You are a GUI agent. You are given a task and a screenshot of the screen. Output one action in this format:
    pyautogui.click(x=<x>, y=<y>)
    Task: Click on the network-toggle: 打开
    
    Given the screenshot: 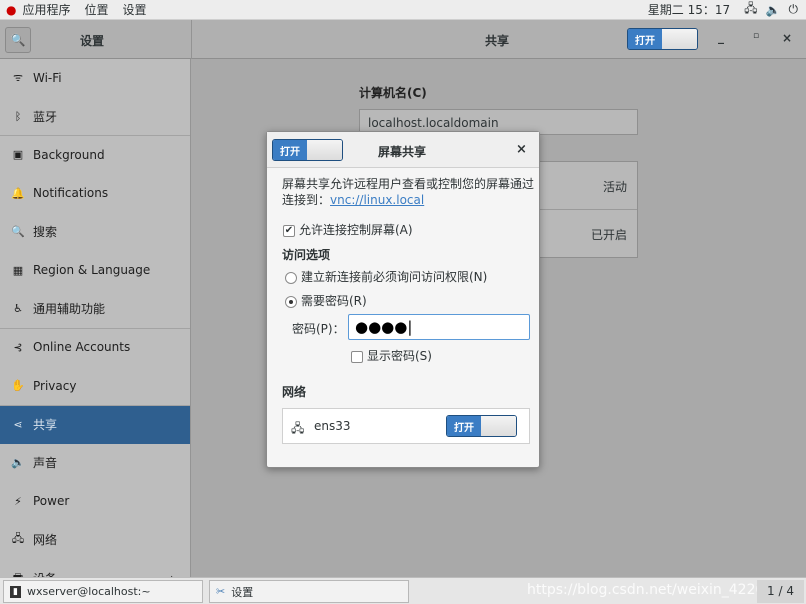 What is the action you would take?
    pyautogui.click(x=481, y=426)
    